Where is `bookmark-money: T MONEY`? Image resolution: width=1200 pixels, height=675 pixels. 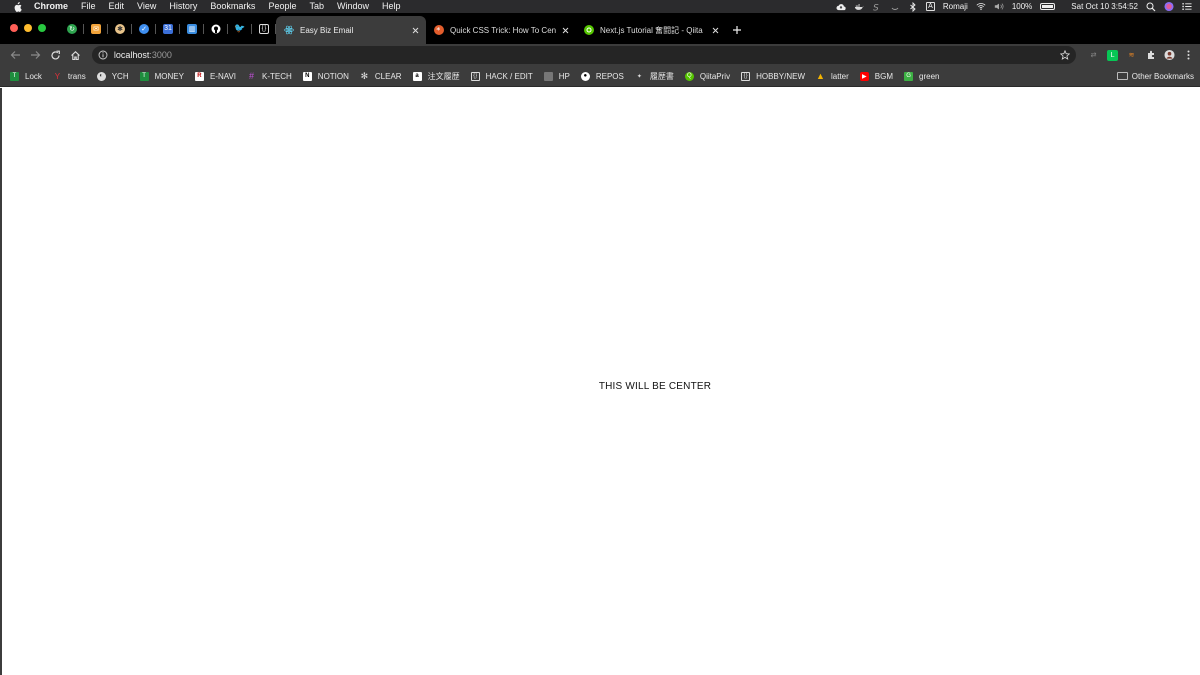 bookmark-money: T MONEY is located at coordinates (161, 76).